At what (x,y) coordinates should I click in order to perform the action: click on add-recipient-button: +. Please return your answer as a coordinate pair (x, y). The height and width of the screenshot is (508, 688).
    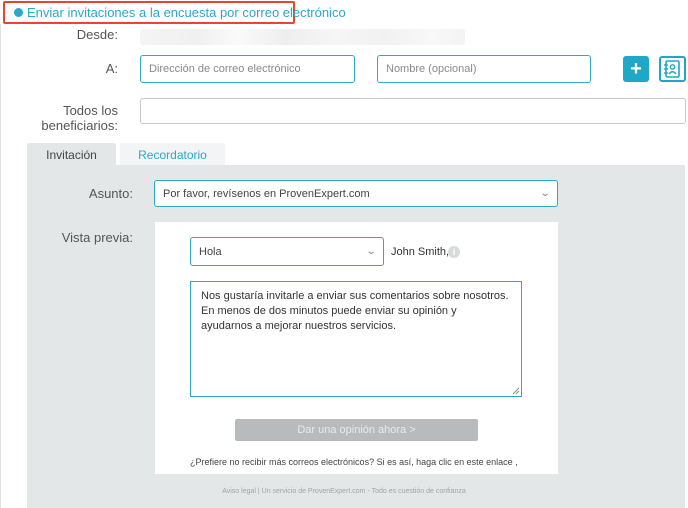
    Looking at the image, I should click on (636, 69).